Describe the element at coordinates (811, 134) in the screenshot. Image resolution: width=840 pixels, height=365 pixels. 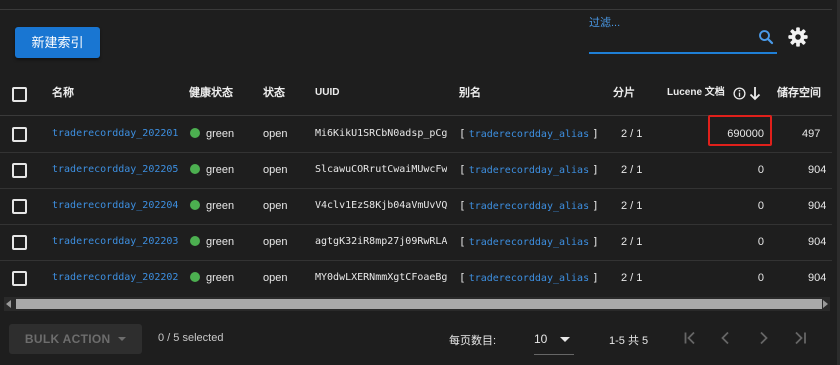
I see `storage-cell: 497` at that location.